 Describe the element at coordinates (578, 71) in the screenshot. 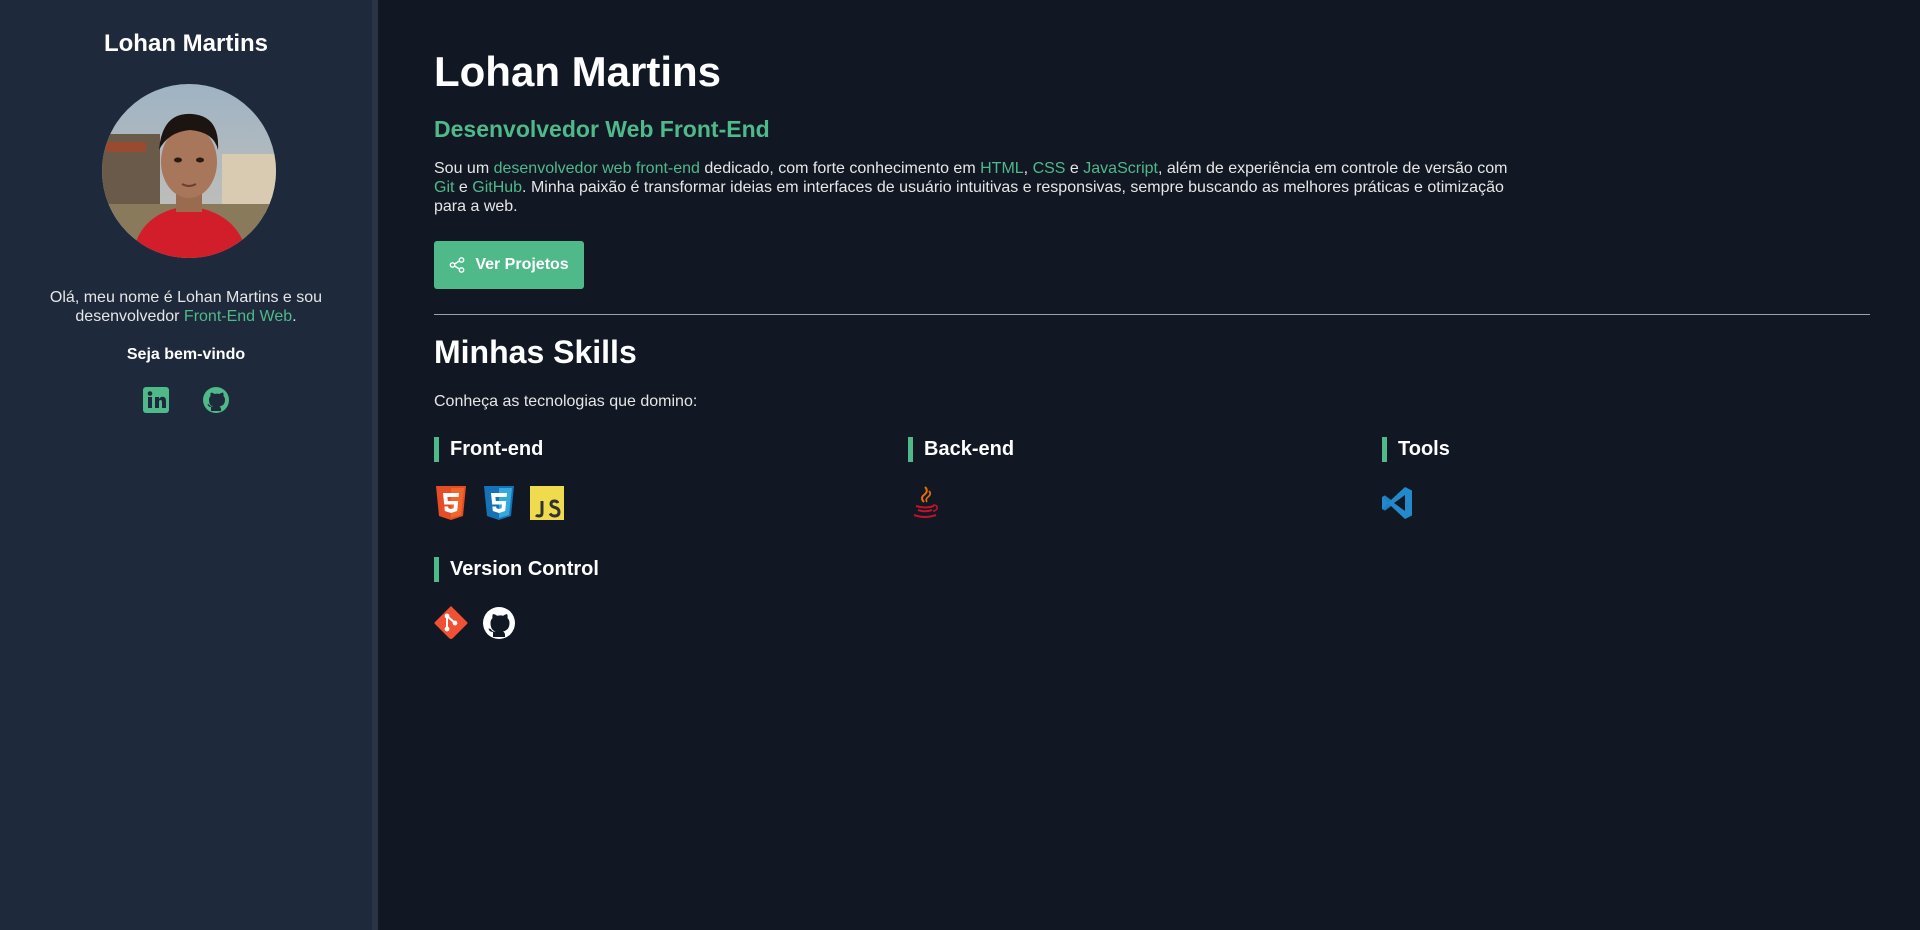

I see `page-title: Lohan Martins` at that location.